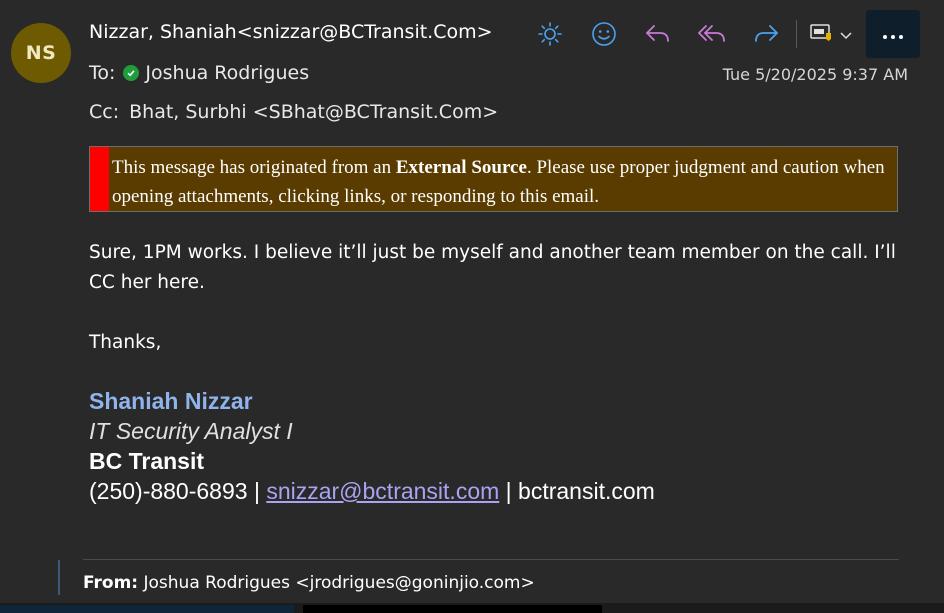 This screenshot has width=944, height=613. Describe the element at coordinates (491, 559) in the screenshot. I see `quoted-divider` at that location.